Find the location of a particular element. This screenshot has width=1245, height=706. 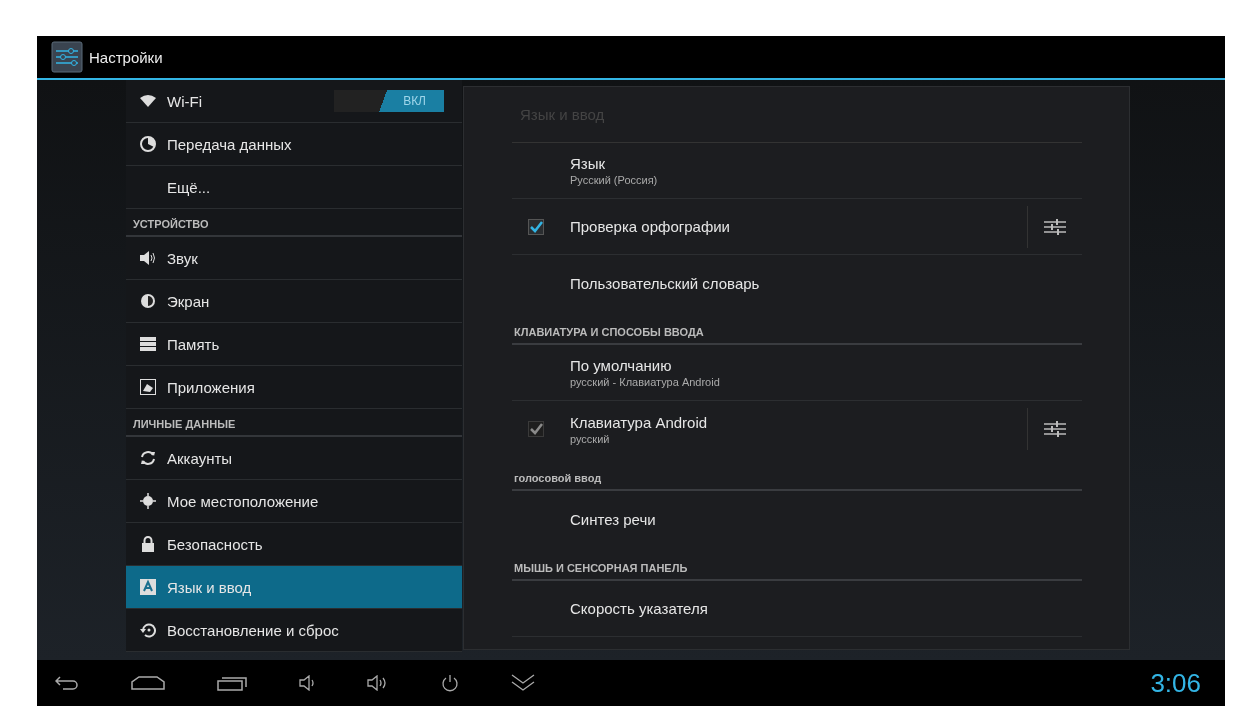

chevron-down-icon is located at coordinates (523, 683).